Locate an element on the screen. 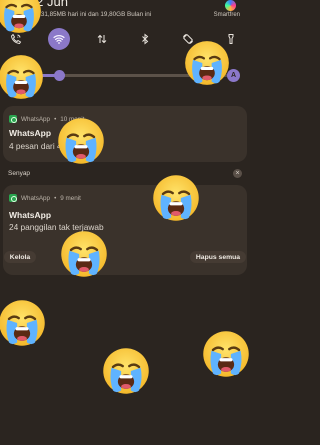  notification-header: WhatsApp • 9 menit is located at coordinates (45, 198).